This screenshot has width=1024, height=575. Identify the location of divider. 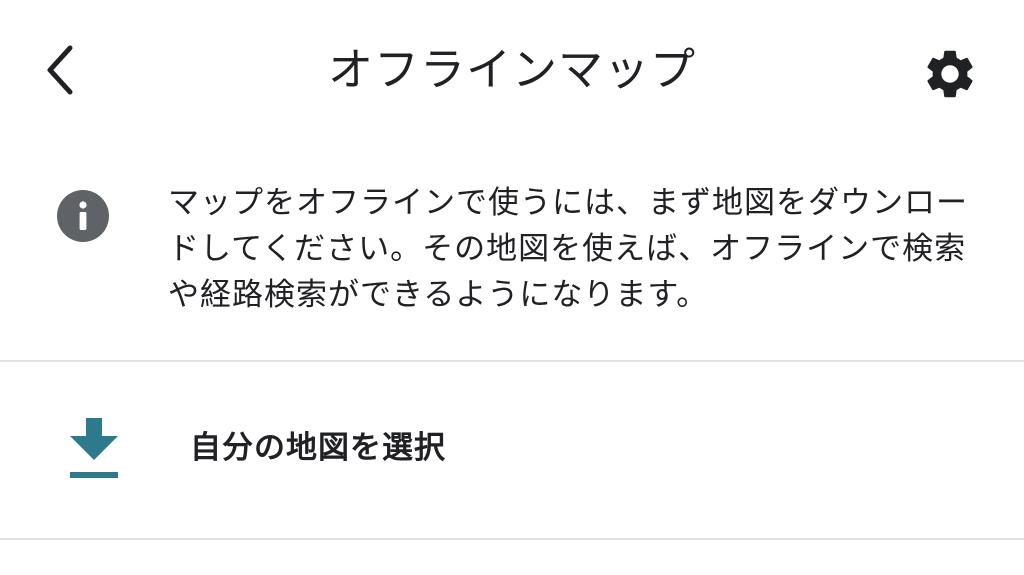
(512, 539).